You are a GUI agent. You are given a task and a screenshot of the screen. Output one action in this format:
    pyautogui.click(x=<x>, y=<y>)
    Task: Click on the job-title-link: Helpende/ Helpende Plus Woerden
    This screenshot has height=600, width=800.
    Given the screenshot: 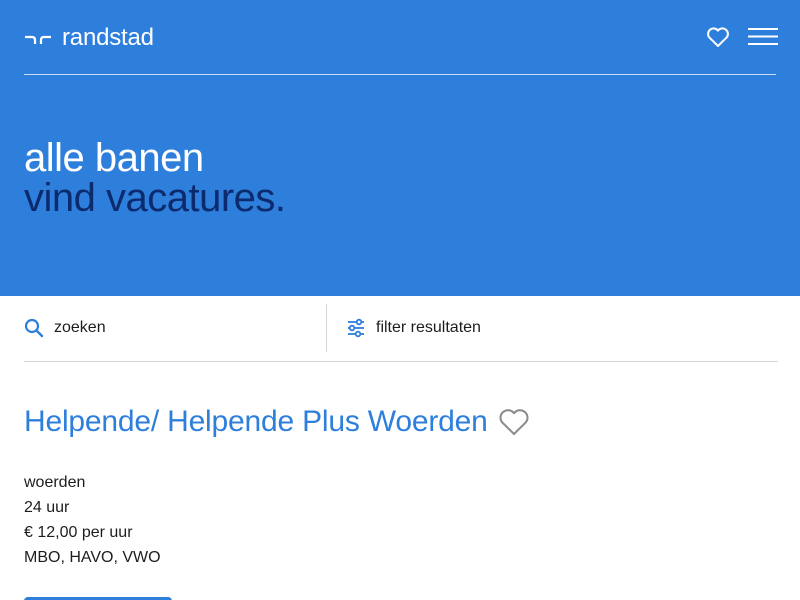 What is the action you would take?
    pyautogui.click(x=256, y=422)
    